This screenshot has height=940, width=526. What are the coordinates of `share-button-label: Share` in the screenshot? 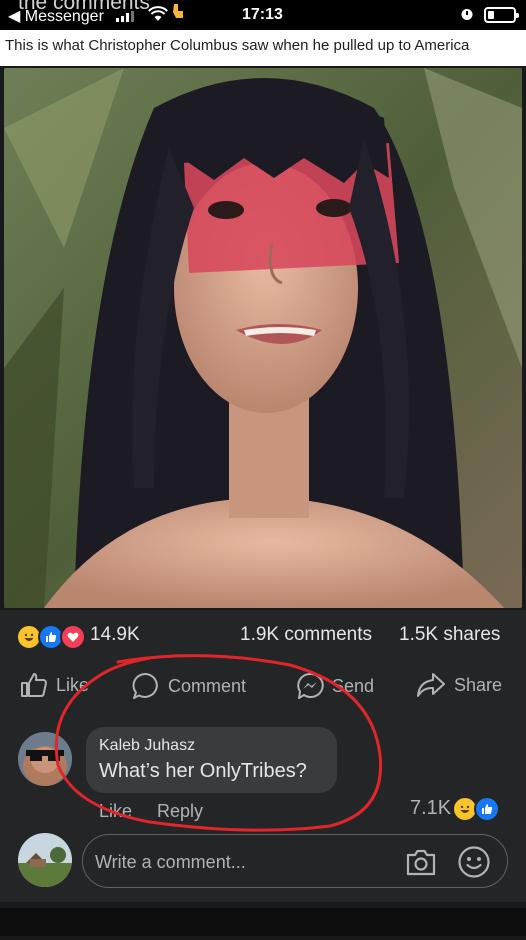 It's located at (478, 684).